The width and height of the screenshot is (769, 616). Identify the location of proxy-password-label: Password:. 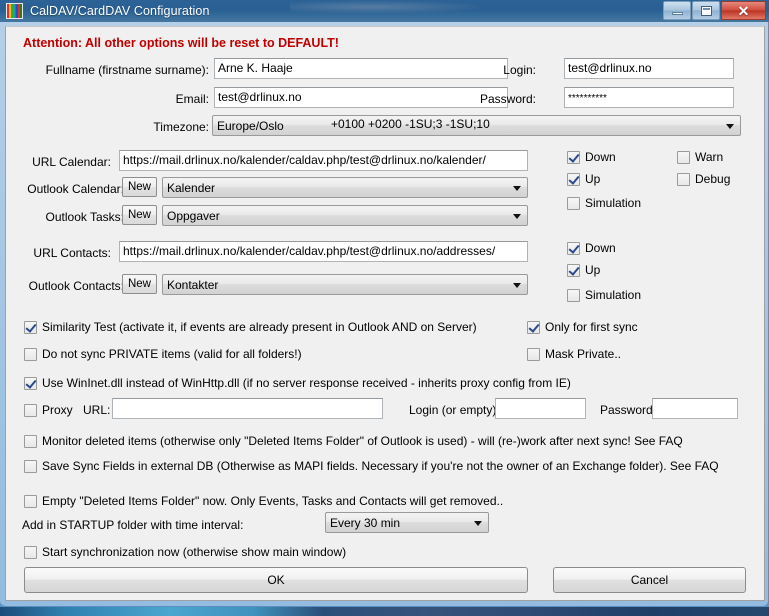
(628, 410).